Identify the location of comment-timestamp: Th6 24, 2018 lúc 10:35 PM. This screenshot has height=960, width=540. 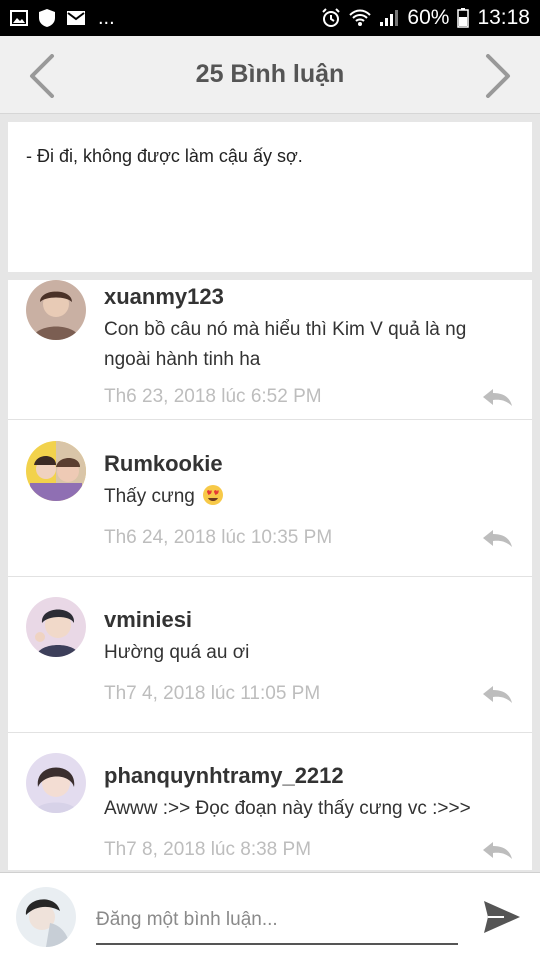
(218, 537).